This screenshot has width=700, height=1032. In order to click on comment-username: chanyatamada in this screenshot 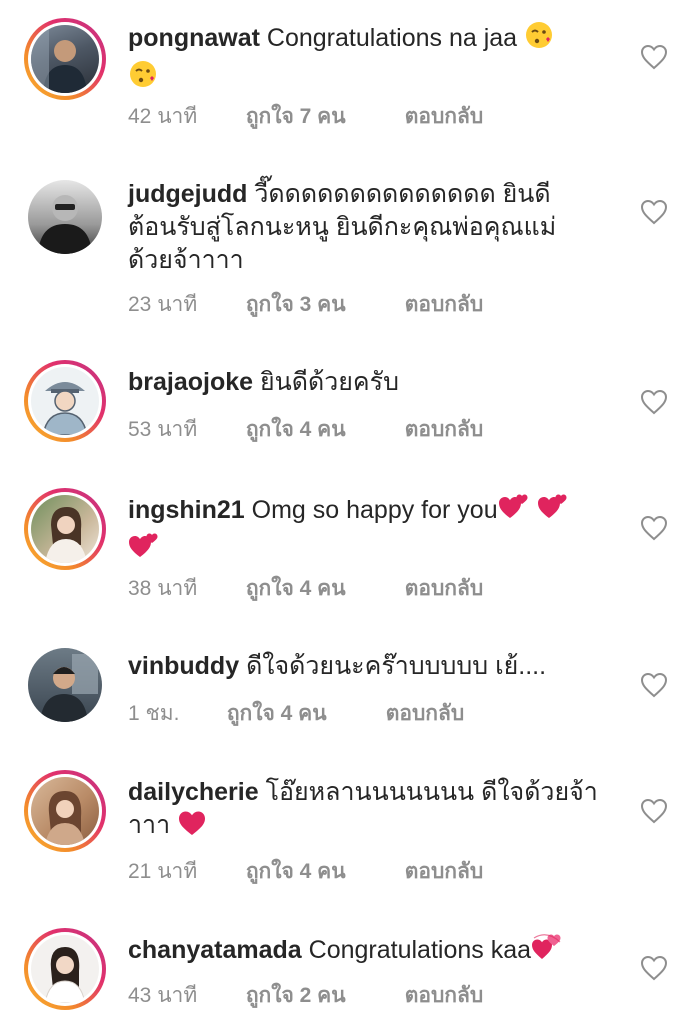, I will do `click(215, 950)`.